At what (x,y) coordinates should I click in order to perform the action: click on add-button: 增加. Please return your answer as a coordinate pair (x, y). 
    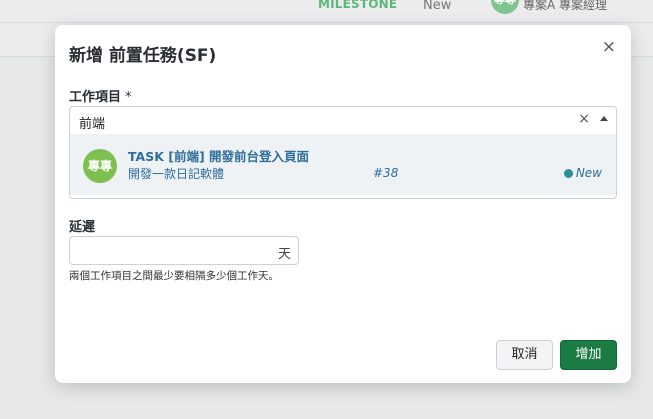
    Looking at the image, I should click on (588, 355).